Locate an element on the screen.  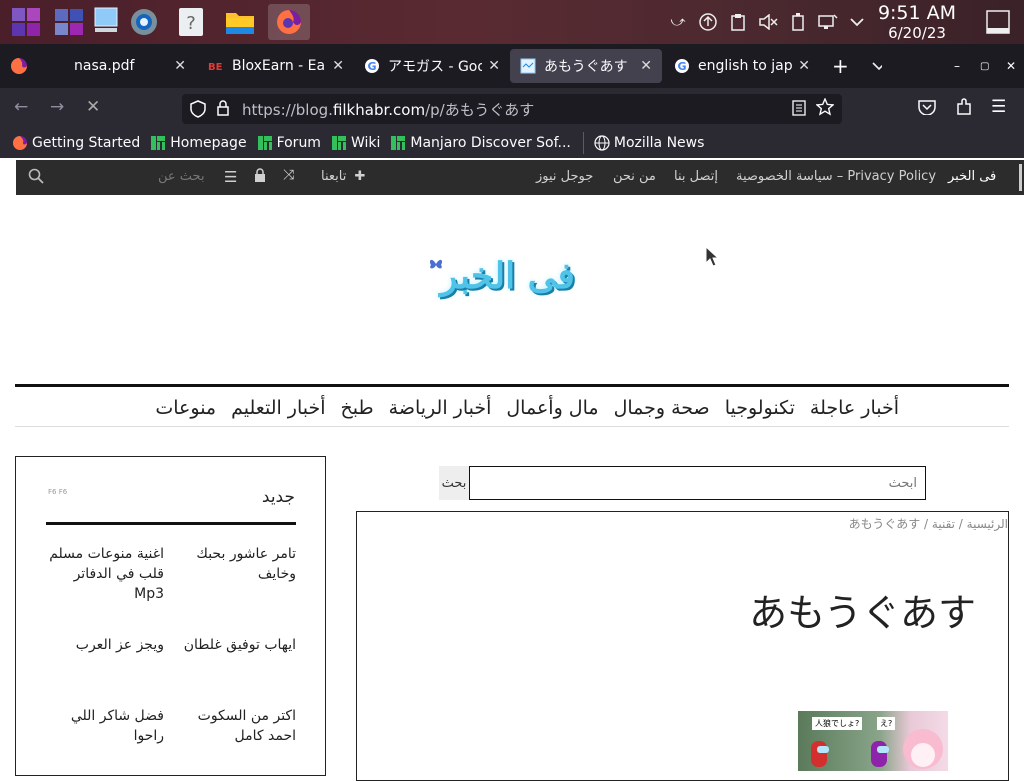
tab-bloxearn: BE BloxEarn - Earn ✕ is located at coordinates (276, 66).